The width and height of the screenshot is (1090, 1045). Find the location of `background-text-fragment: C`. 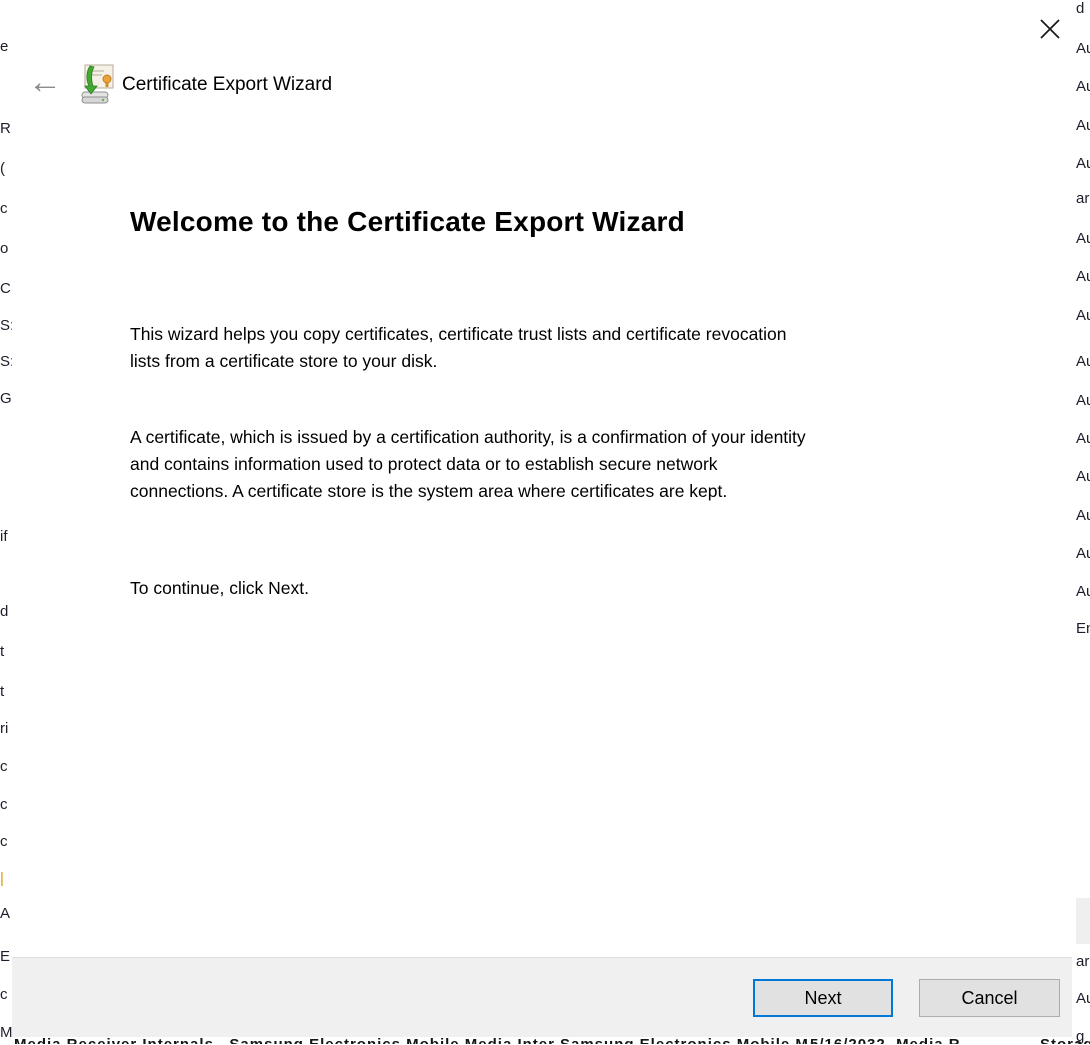

background-text-fragment: C is located at coordinates (5, 288).